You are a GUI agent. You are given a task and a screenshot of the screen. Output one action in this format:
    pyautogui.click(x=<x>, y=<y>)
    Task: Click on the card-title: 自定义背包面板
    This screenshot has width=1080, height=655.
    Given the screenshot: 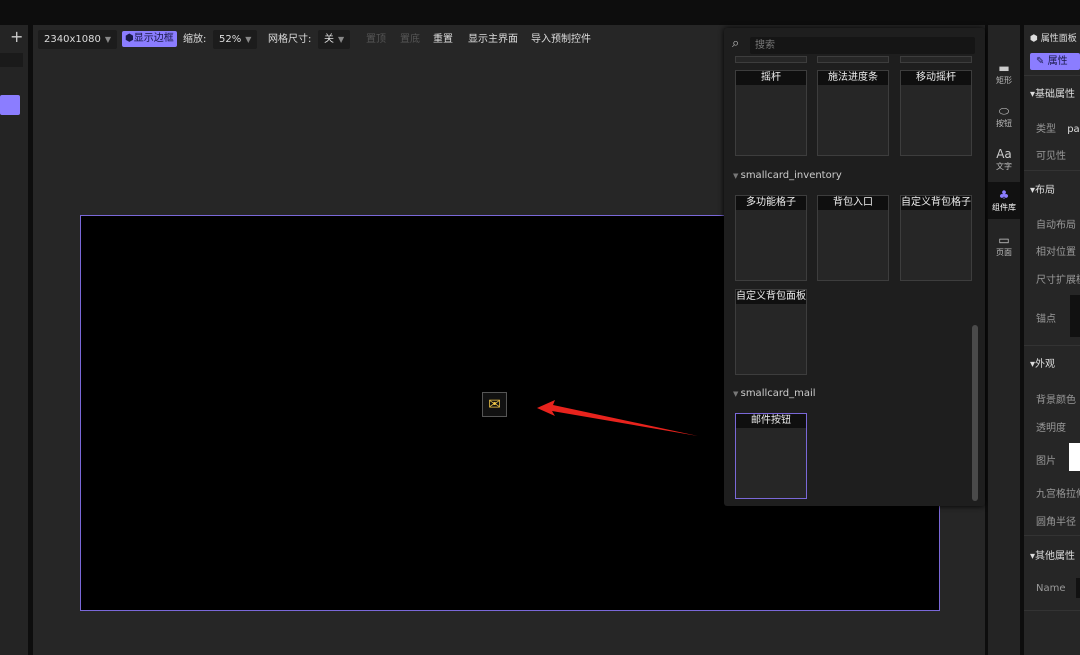 What is the action you would take?
    pyautogui.click(x=771, y=297)
    